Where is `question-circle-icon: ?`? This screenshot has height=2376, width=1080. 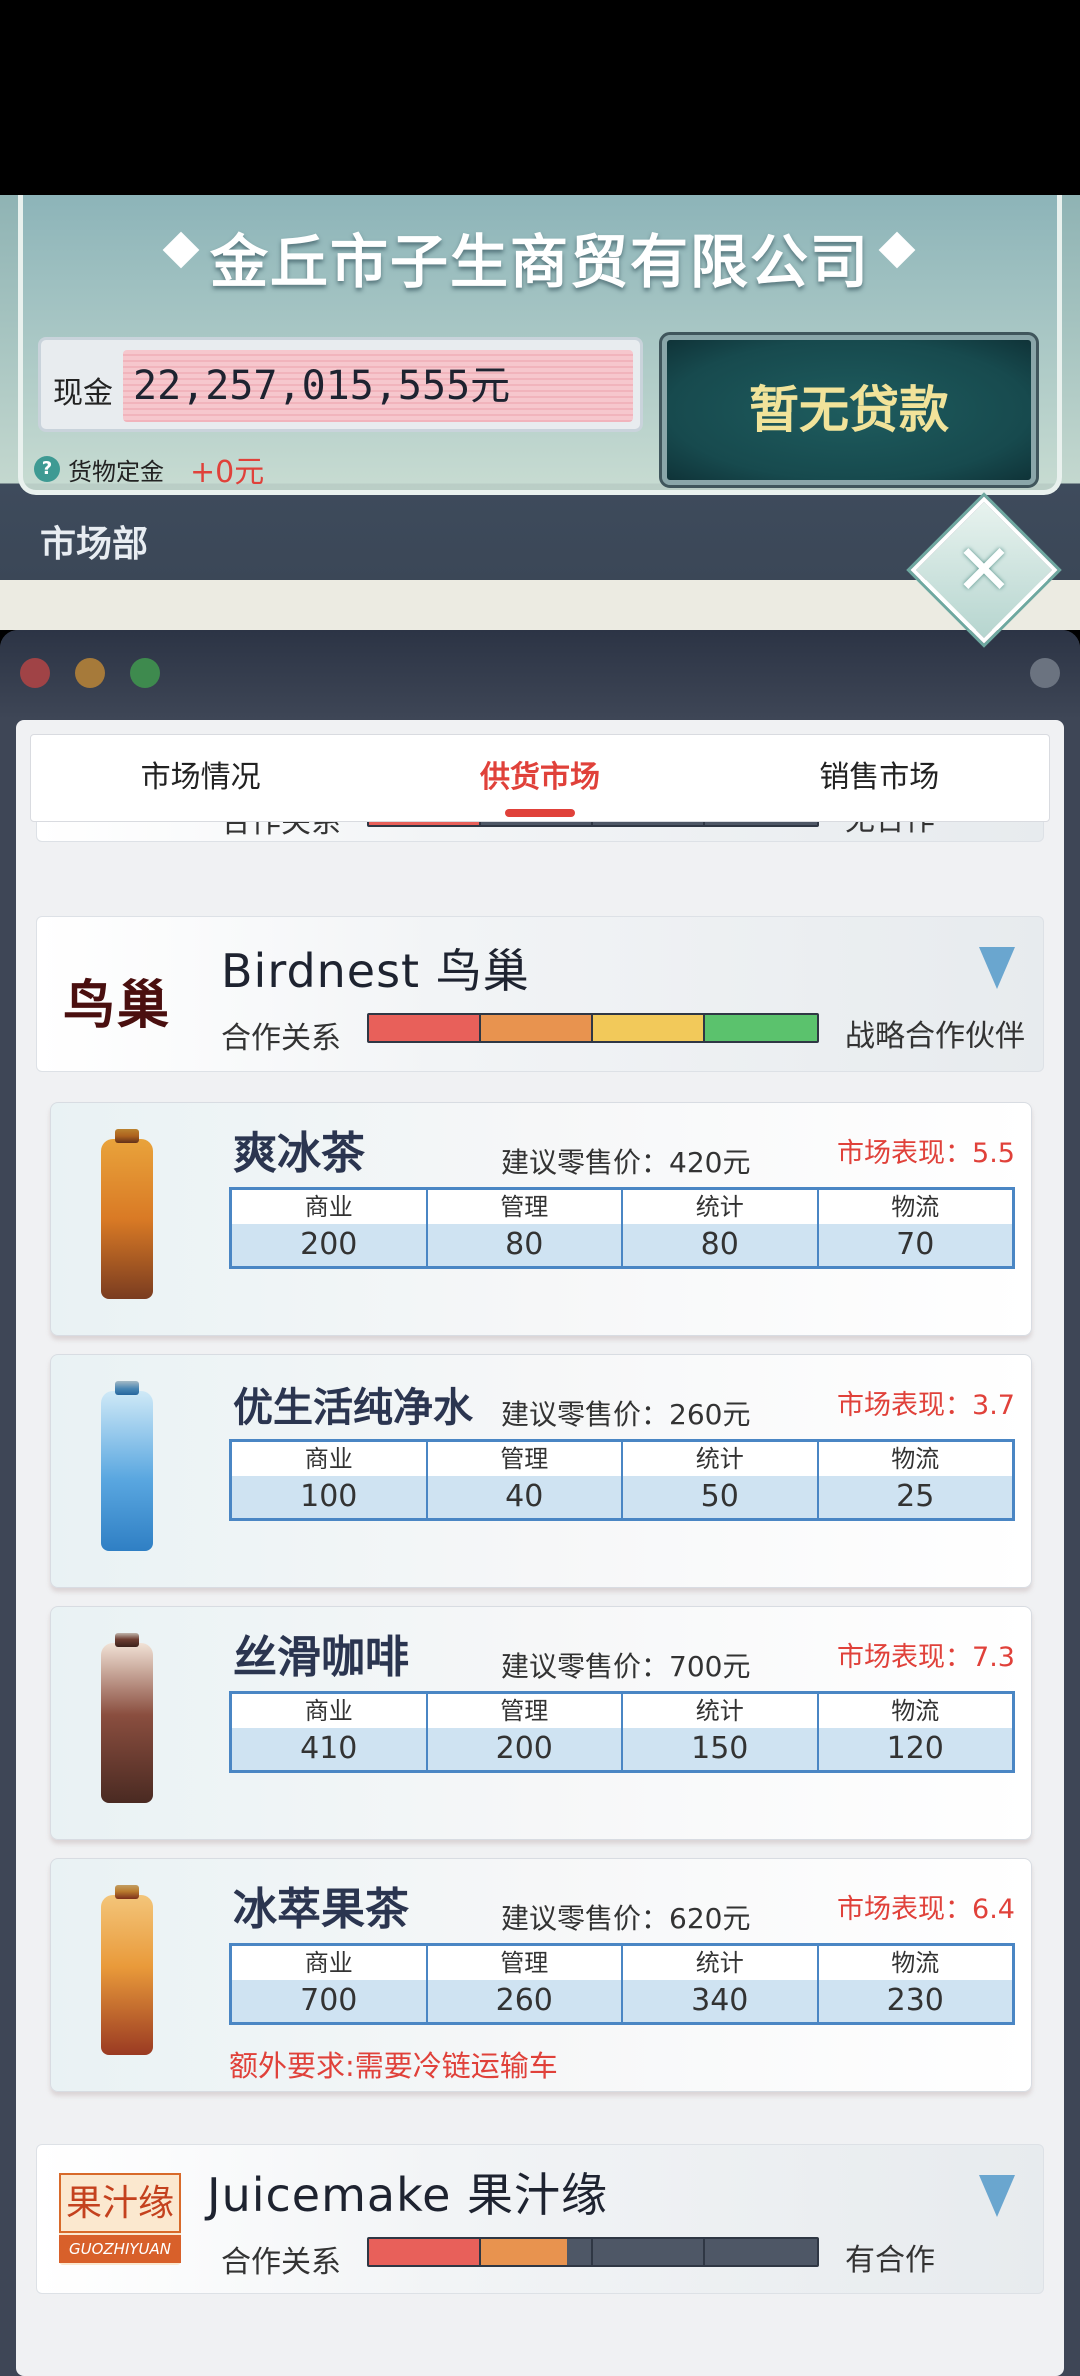 question-circle-icon: ? is located at coordinates (47, 469).